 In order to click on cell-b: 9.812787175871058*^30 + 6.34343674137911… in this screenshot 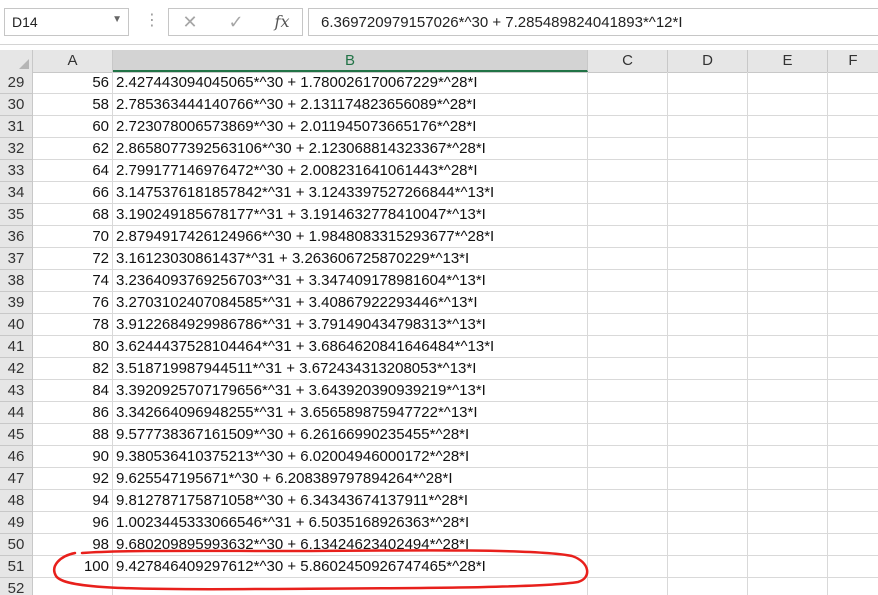, I will do `click(350, 501)`.